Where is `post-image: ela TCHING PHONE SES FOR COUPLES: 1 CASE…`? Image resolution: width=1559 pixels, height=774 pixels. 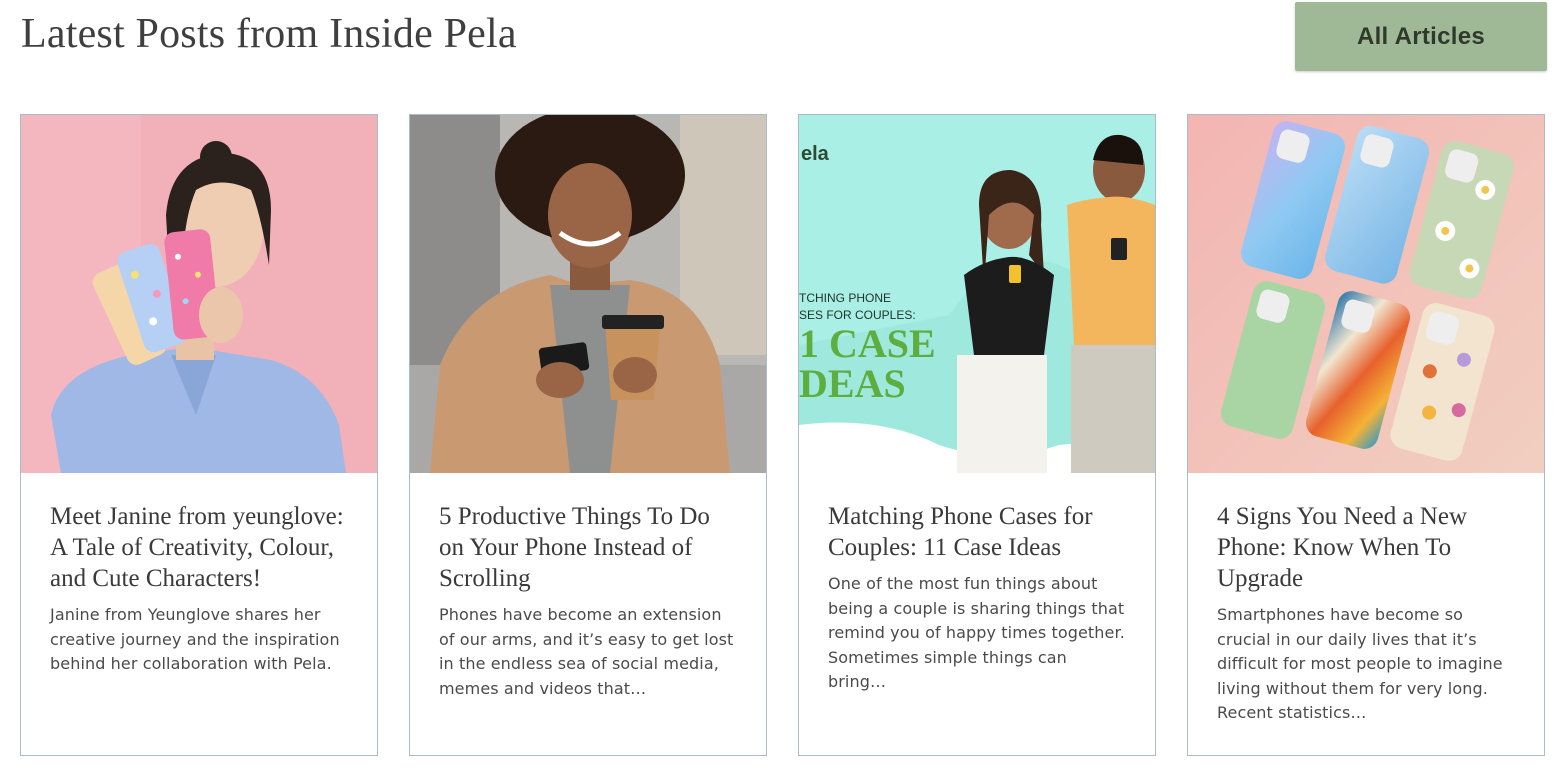 post-image: ela TCHING PHONE SES FOR COUPLES: 1 CASE… is located at coordinates (977, 294).